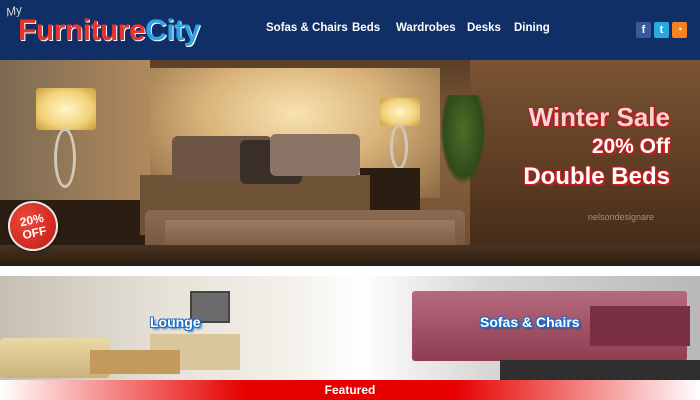 This screenshot has height=400, width=700. Describe the element at coordinates (679, 30) in the screenshot. I see `rss-icon: ◔` at that location.